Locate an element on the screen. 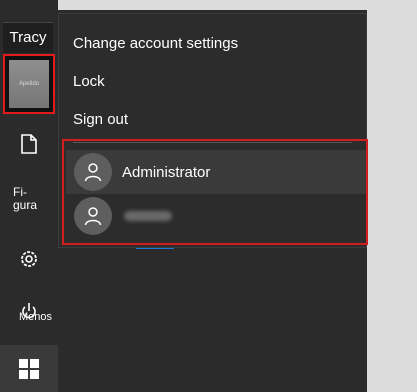  windows-logo-icon is located at coordinates (29, 368).